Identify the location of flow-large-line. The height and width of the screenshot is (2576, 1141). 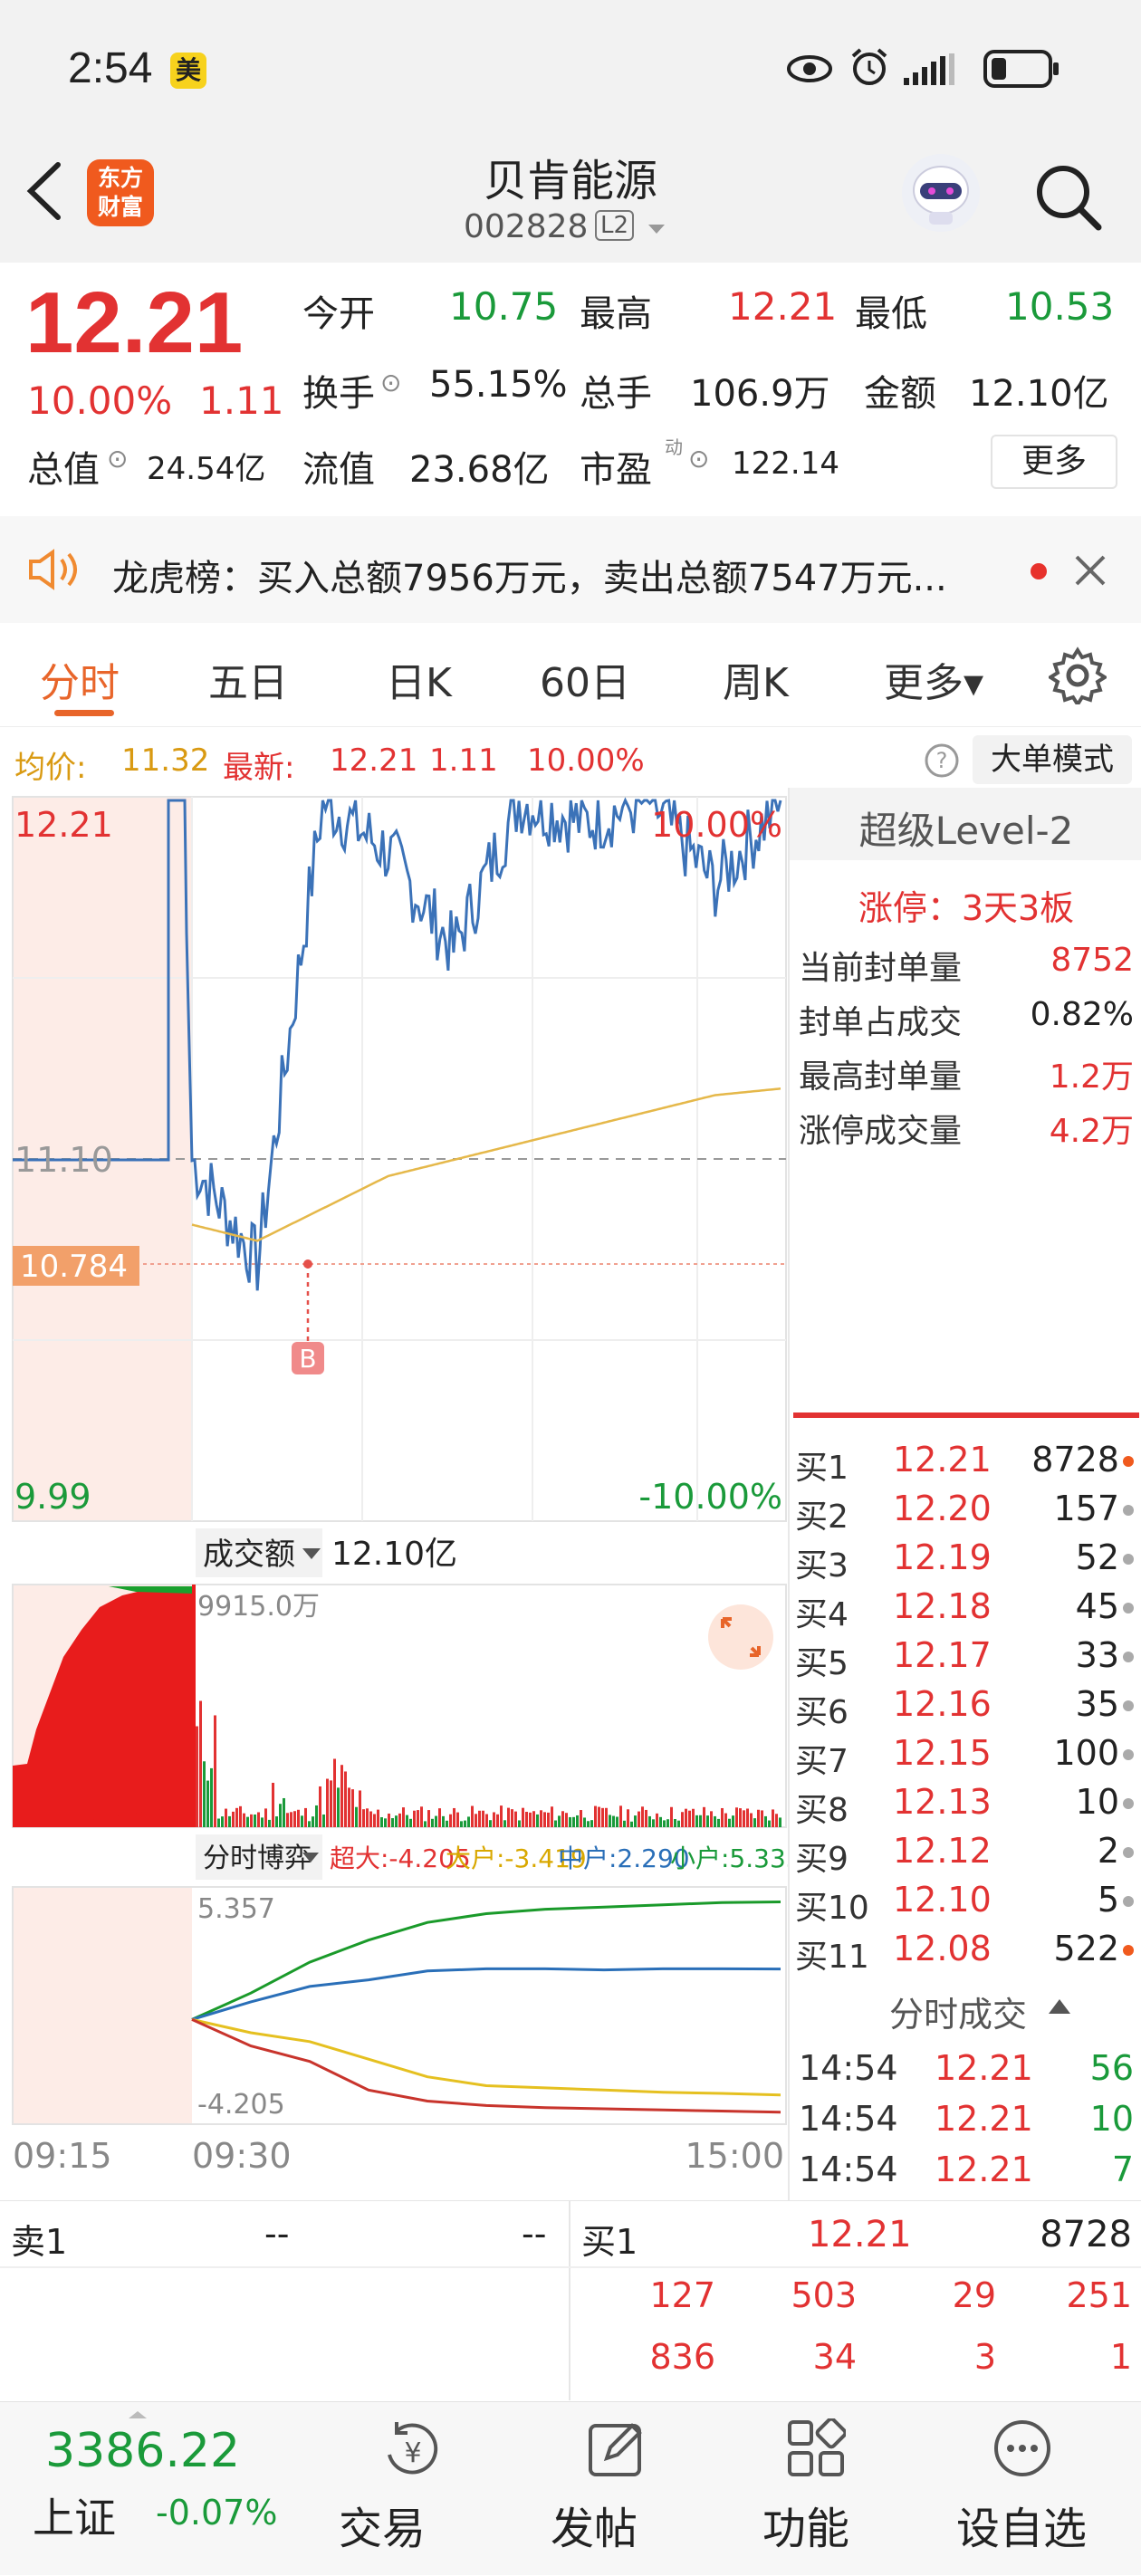
(486, 2057).